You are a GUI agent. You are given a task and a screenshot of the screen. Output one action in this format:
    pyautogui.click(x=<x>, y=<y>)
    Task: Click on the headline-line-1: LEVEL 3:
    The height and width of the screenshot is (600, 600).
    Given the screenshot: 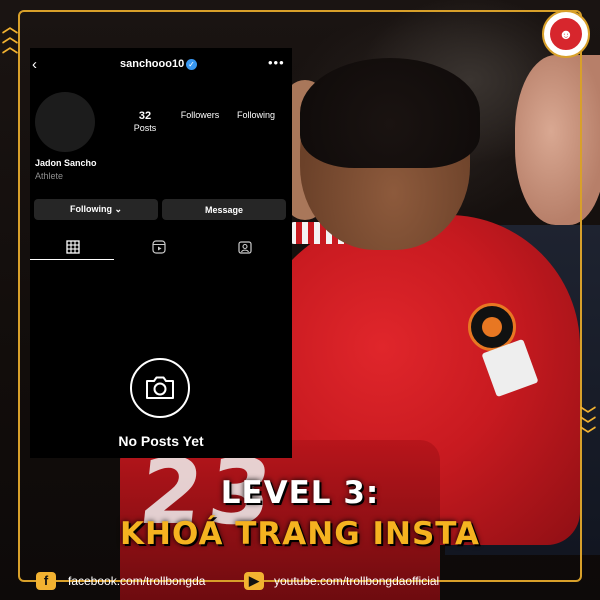 What is the action you would take?
    pyautogui.click(x=300, y=493)
    